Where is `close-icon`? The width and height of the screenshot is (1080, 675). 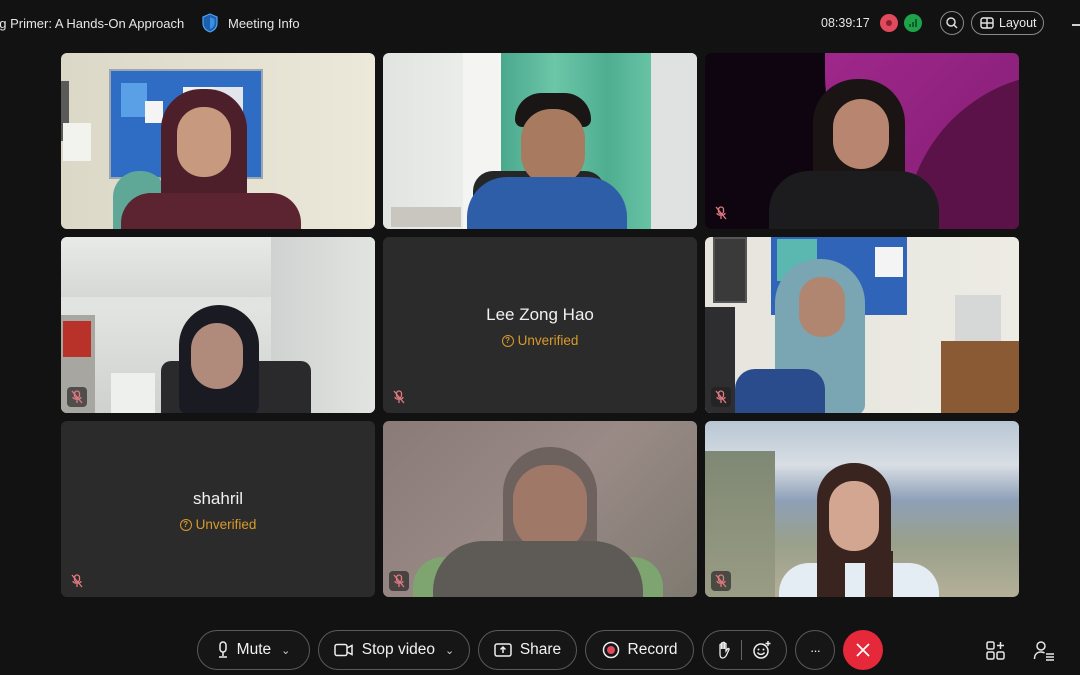
close-icon is located at coordinates (863, 650).